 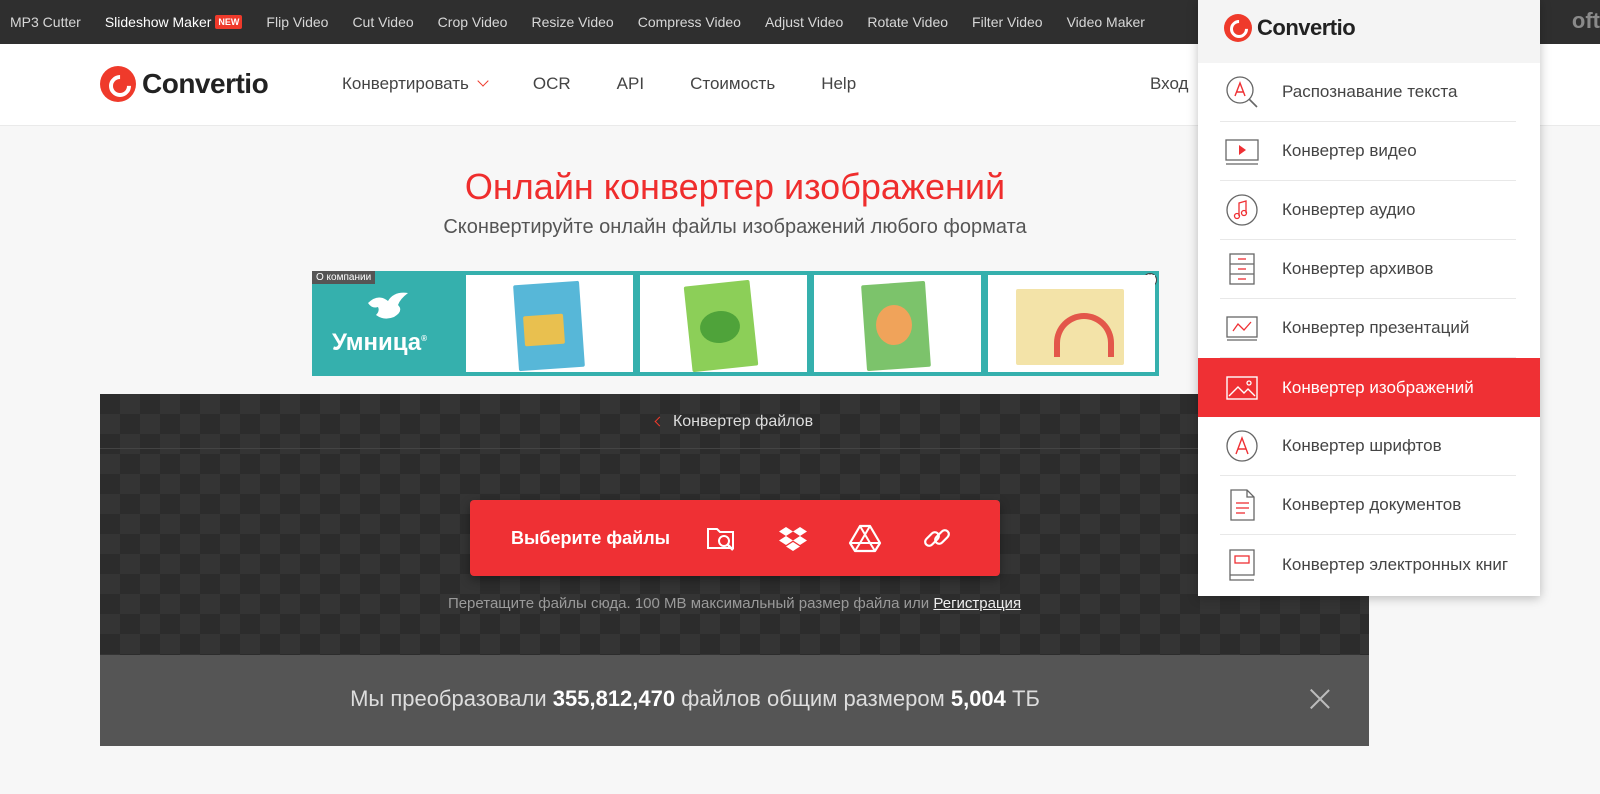 I want to click on google-drive-icon, so click(x=865, y=538).